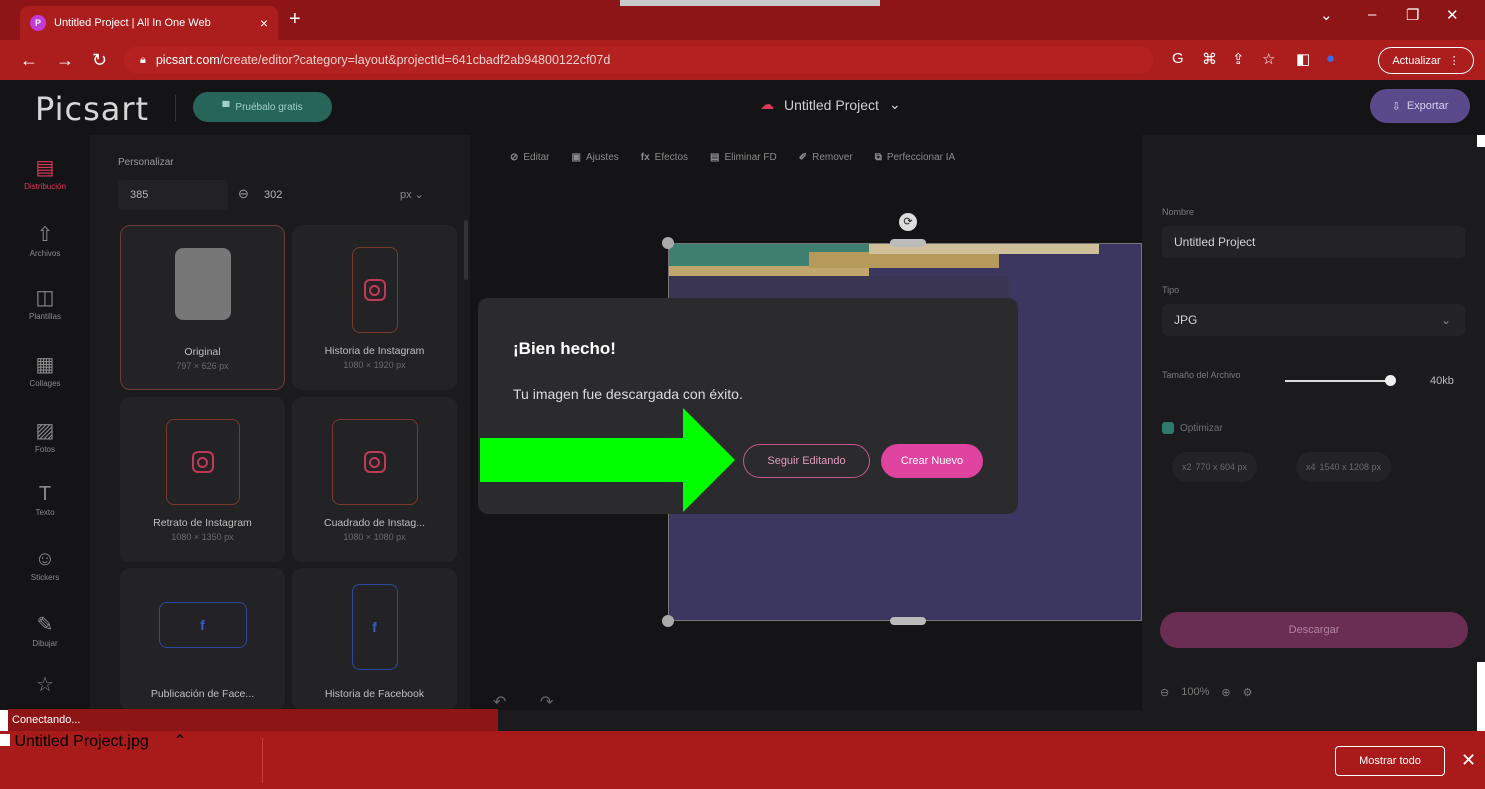 The height and width of the screenshot is (789, 1485). I want to click on google-icon: G, so click(1178, 58).